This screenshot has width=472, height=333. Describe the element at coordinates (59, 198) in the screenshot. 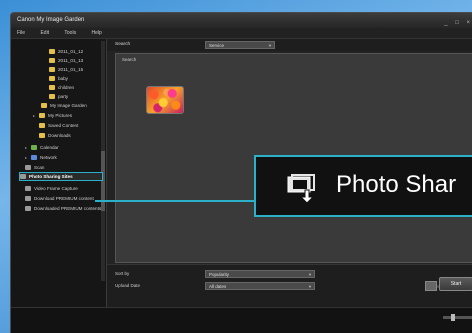

I see `tree-item: Download PREMIUM content` at that location.